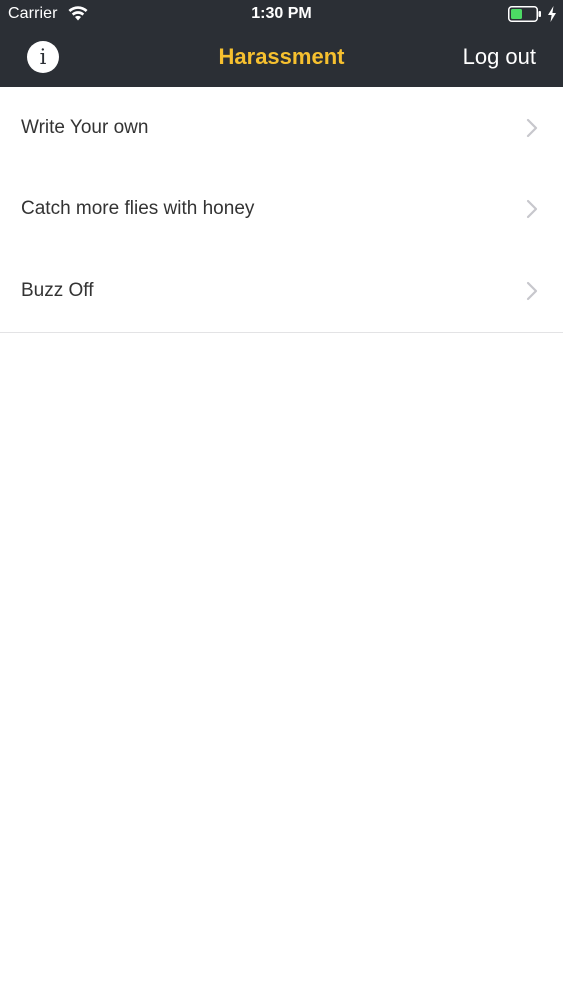  What do you see at coordinates (499, 57) in the screenshot?
I see `logout-button: Log out` at bounding box center [499, 57].